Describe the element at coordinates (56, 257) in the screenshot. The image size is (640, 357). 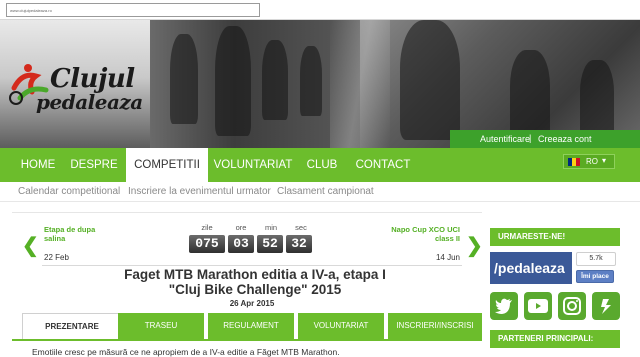
I see `prev-event-date: 22 Feb` at that location.